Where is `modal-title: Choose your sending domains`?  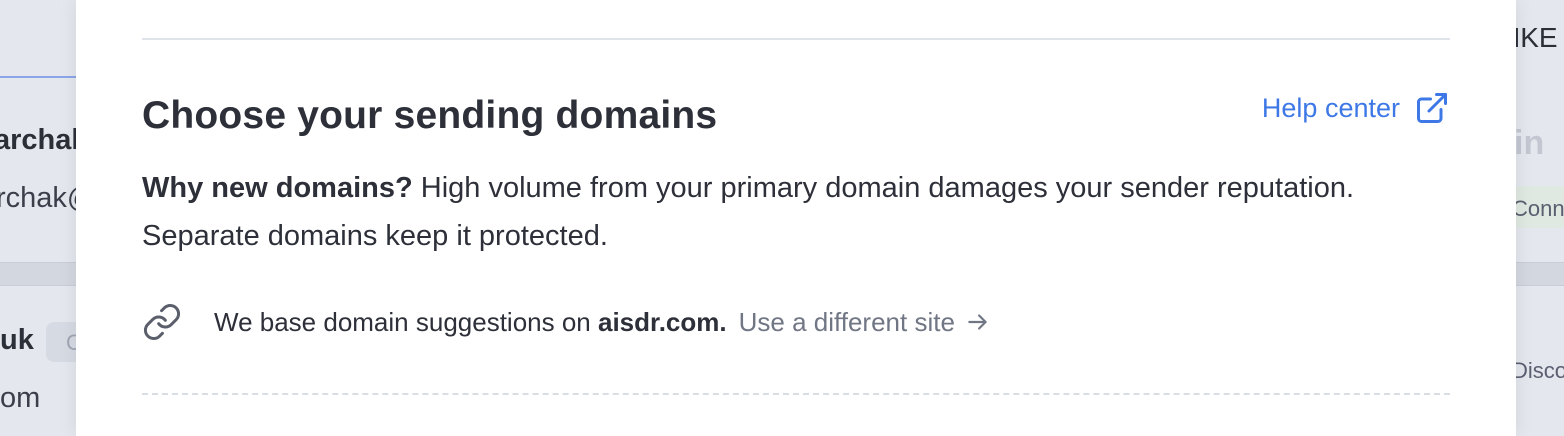 modal-title: Choose your sending domains is located at coordinates (430, 115).